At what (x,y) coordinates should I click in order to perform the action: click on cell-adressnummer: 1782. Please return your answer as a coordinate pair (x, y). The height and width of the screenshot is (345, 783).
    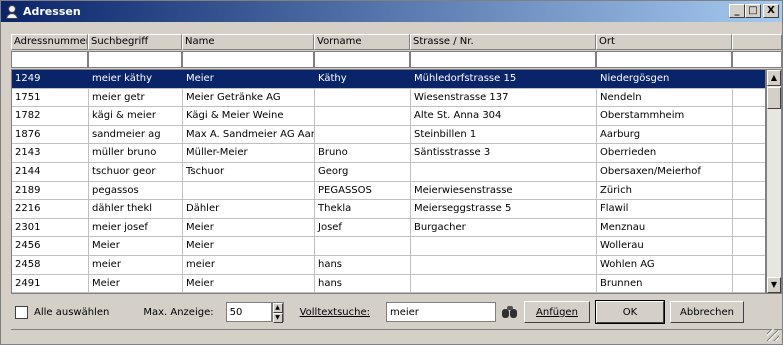
    Looking at the image, I should click on (50, 116).